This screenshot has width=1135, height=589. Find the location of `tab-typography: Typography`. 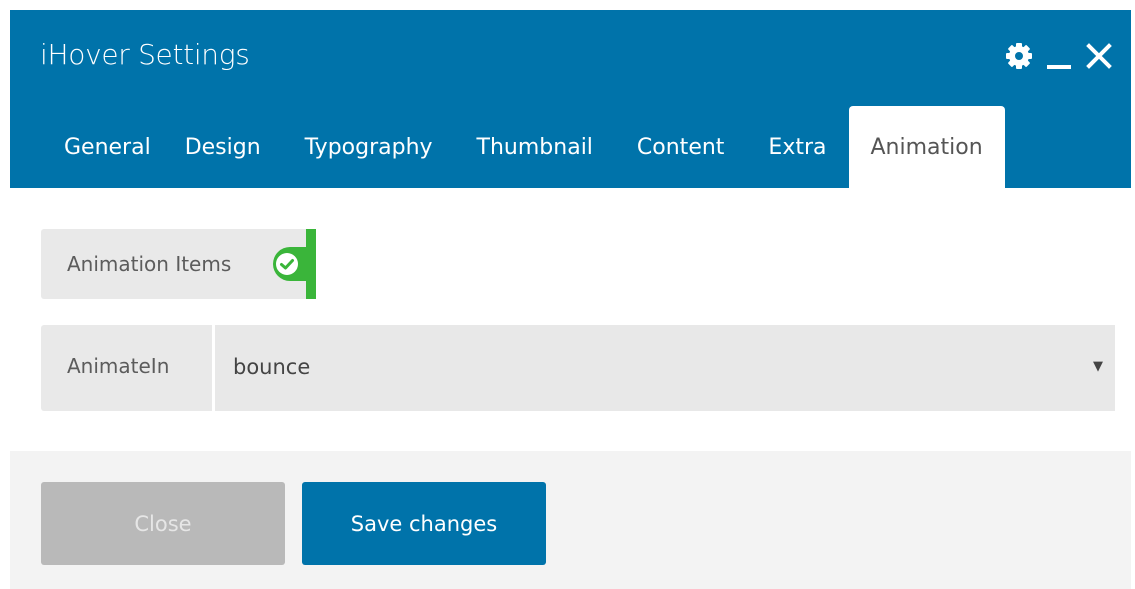

tab-typography: Typography is located at coordinates (369, 147).